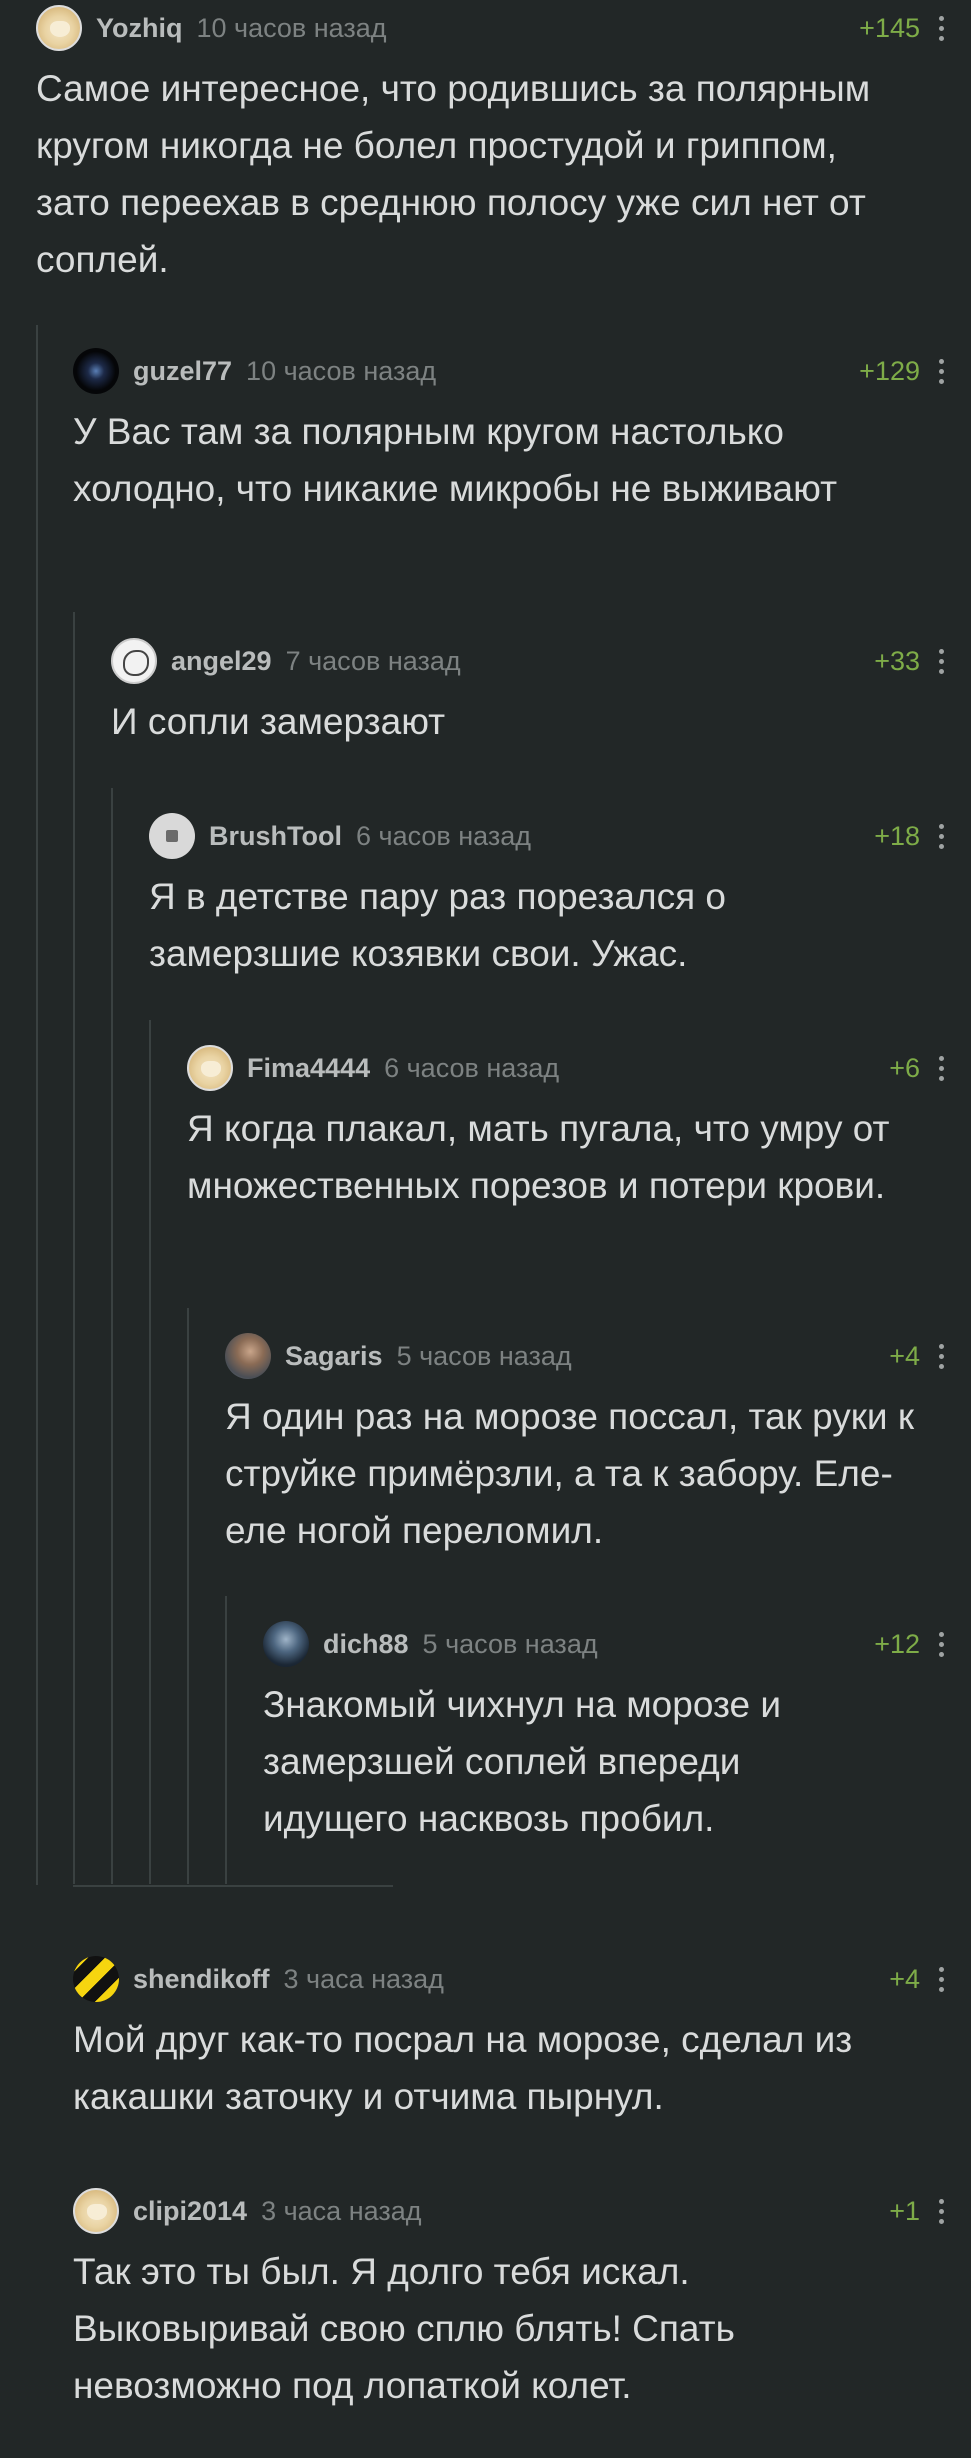 This screenshot has width=971, height=2458. What do you see at coordinates (96, 371) in the screenshot?
I see `space-avatar-icon` at bounding box center [96, 371].